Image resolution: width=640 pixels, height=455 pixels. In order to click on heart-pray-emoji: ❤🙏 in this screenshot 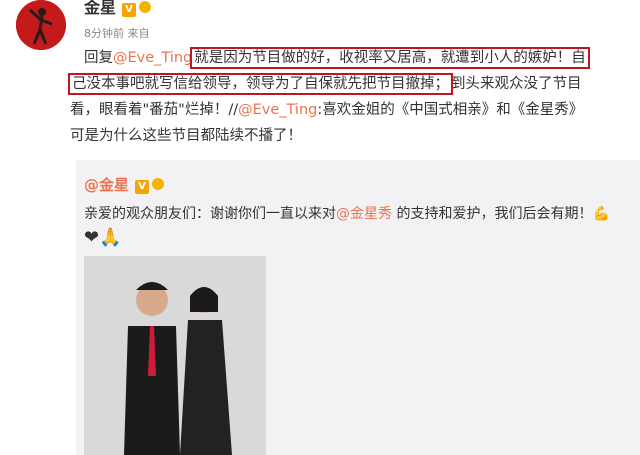, I will do `click(103, 237)`.